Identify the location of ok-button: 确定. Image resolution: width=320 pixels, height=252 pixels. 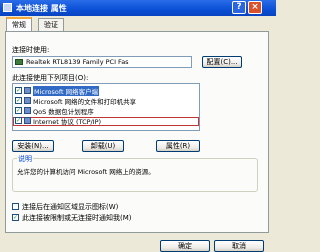
(185, 246).